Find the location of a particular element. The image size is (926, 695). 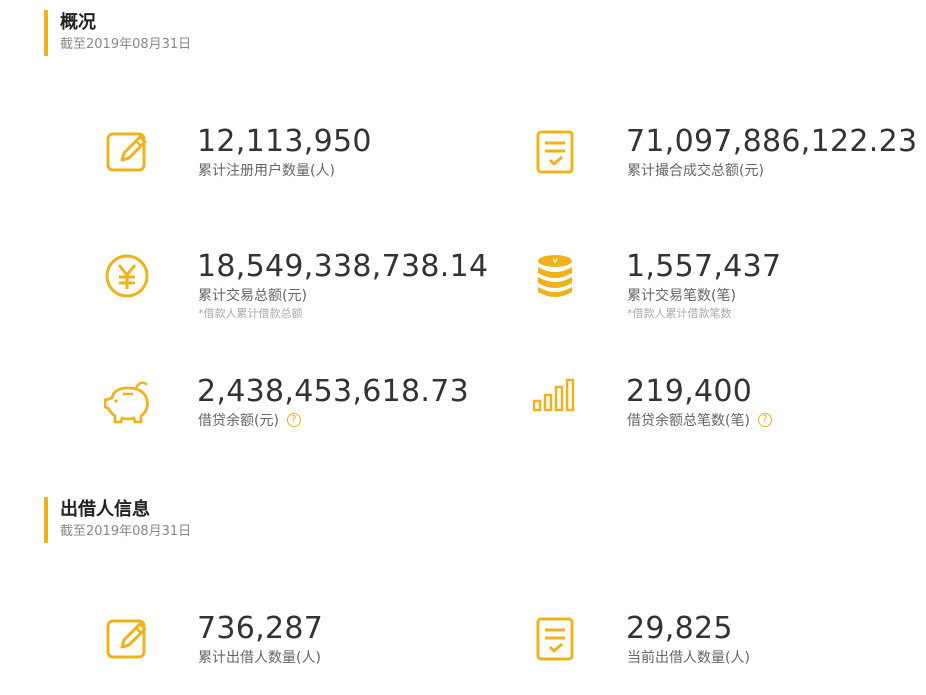

stat-value: 219,400 is located at coordinates (689, 391).